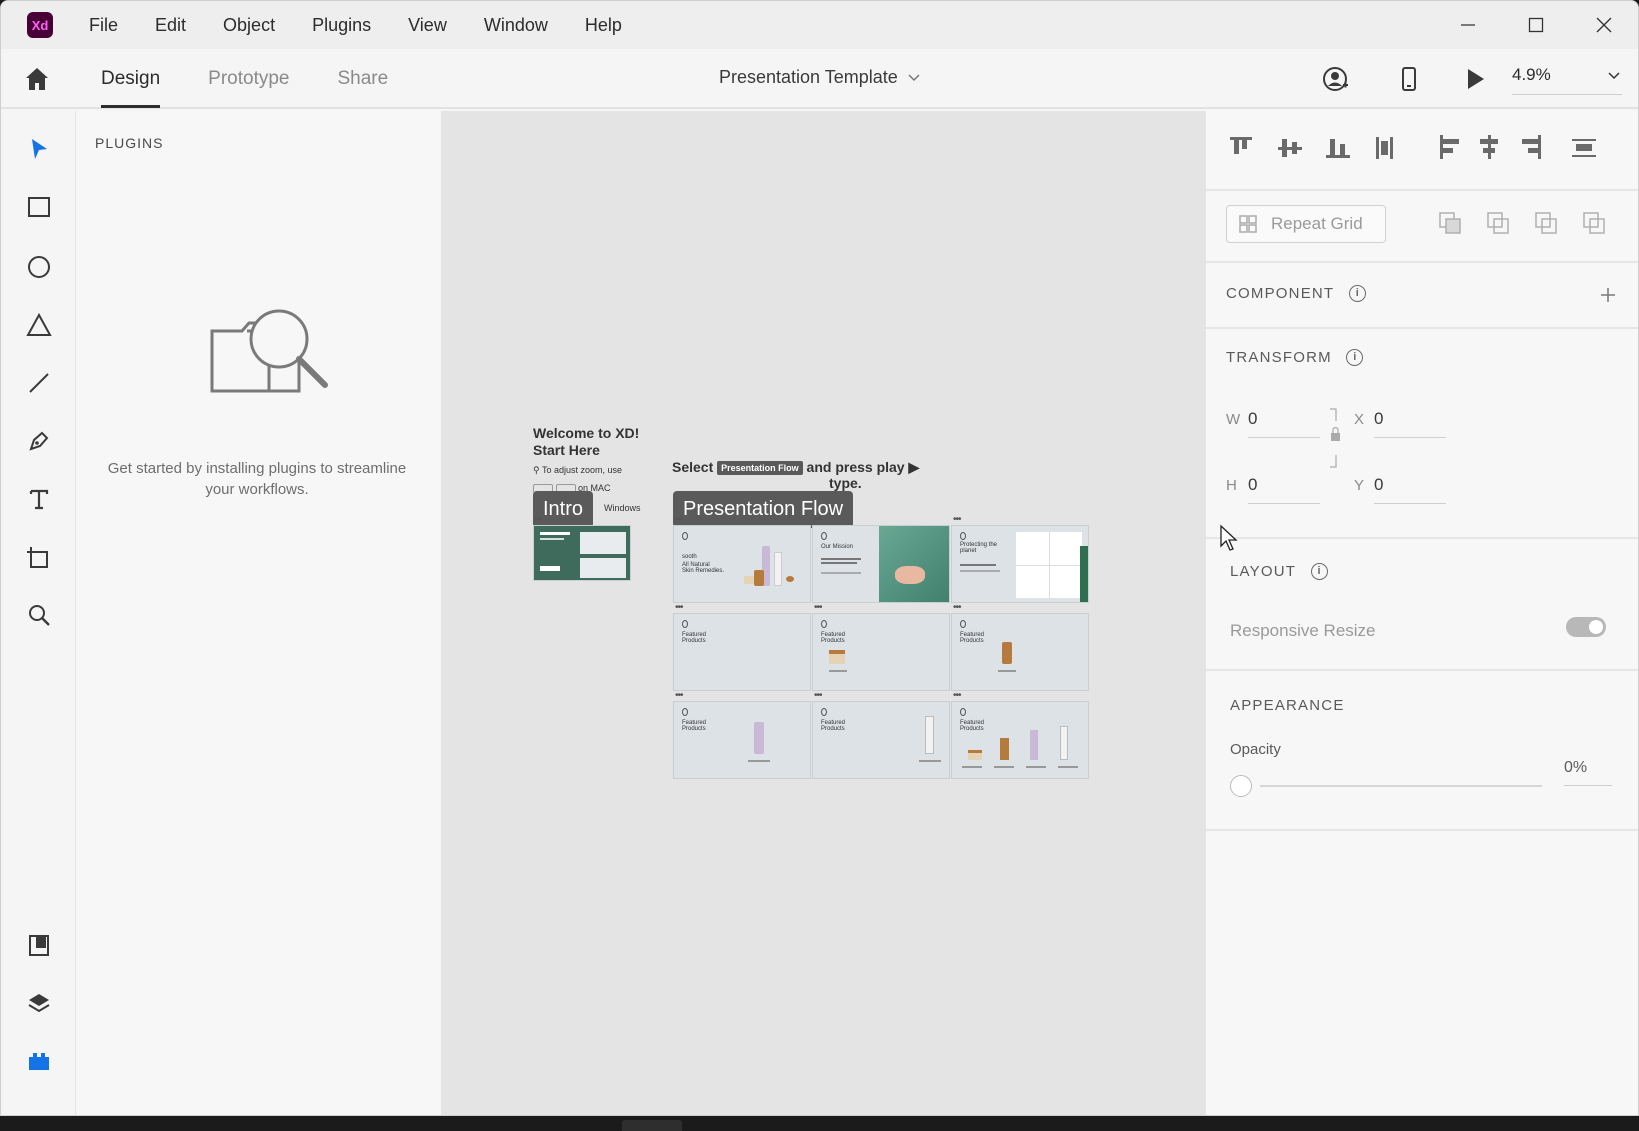 This screenshot has height=1131, width=1639. I want to click on invite-button, so click(1335, 79).